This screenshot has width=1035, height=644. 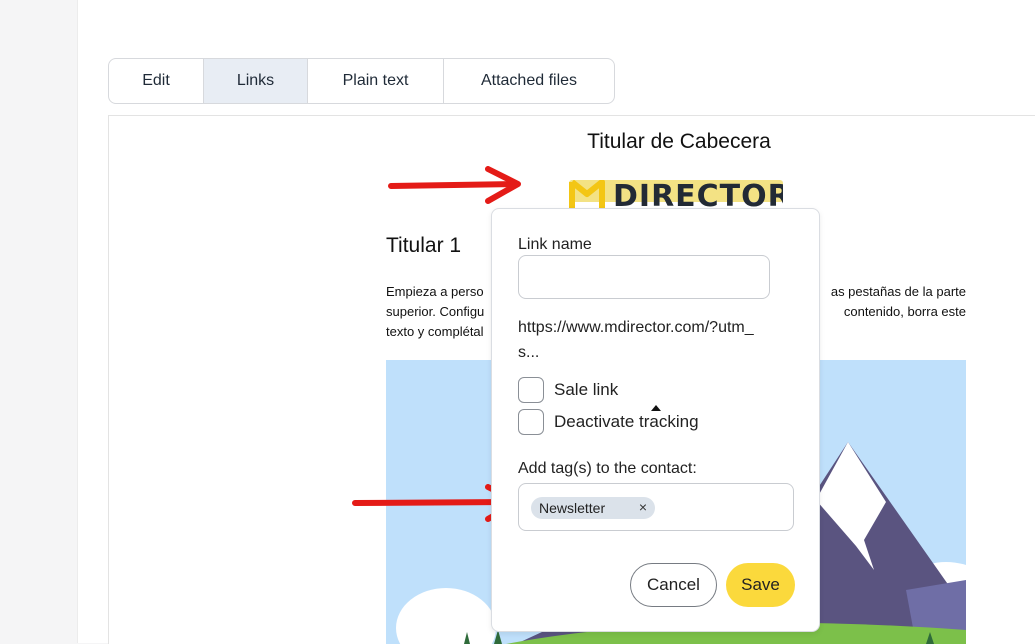 I want to click on tab-bar: Edit Links Plain text Attached files, so click(x=361, y=81).